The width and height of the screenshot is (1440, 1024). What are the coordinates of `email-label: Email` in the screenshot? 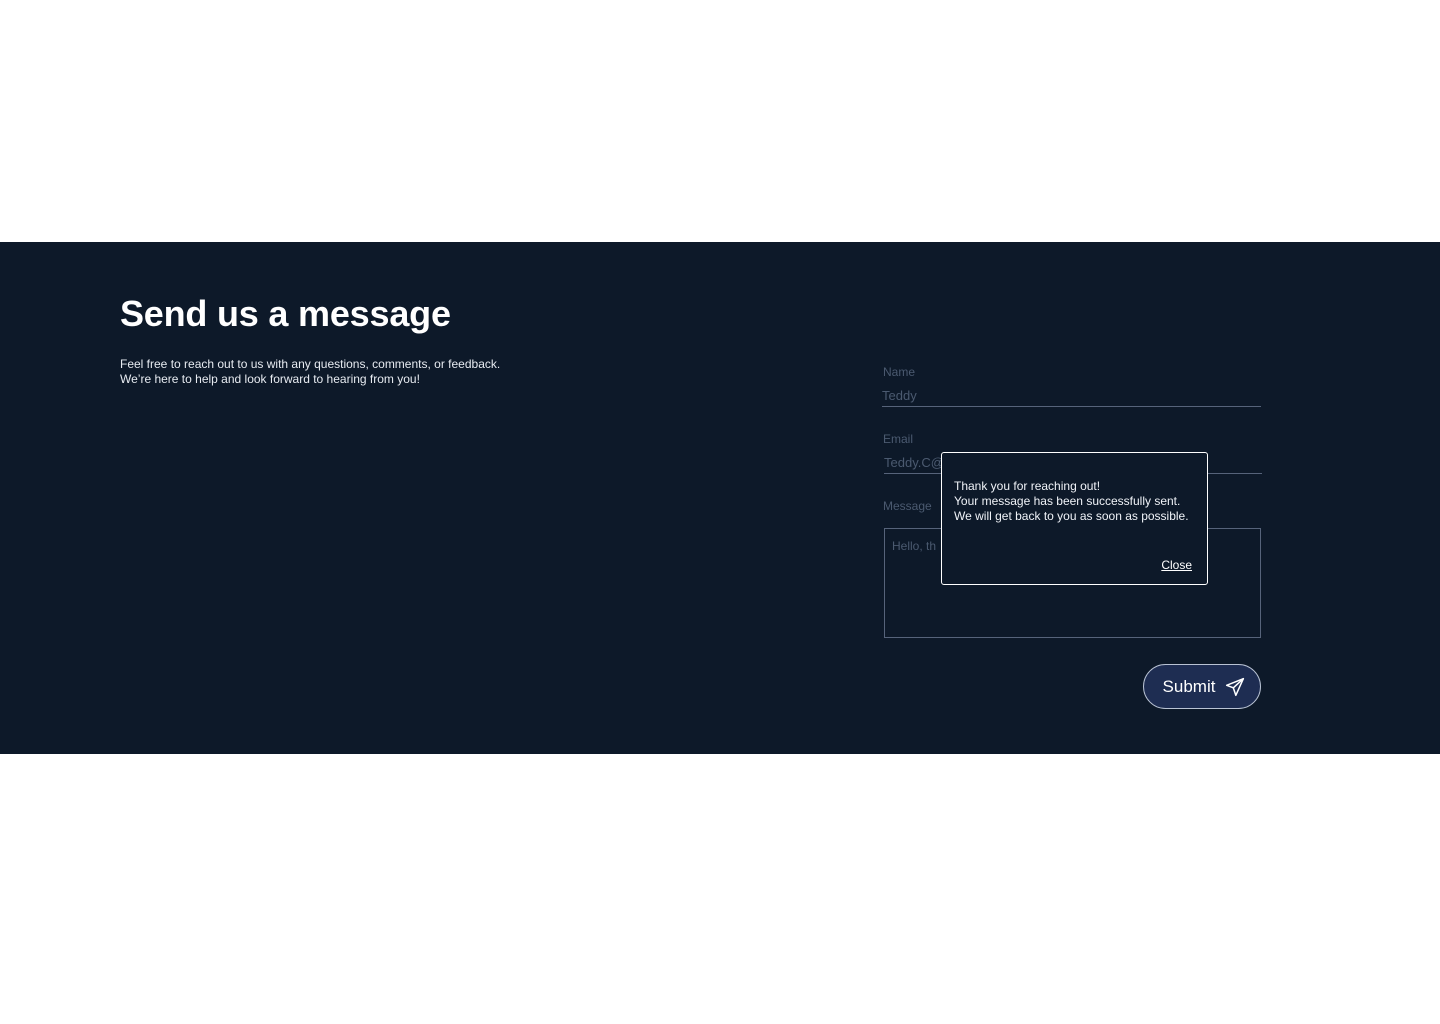 It's located at (898, 439).